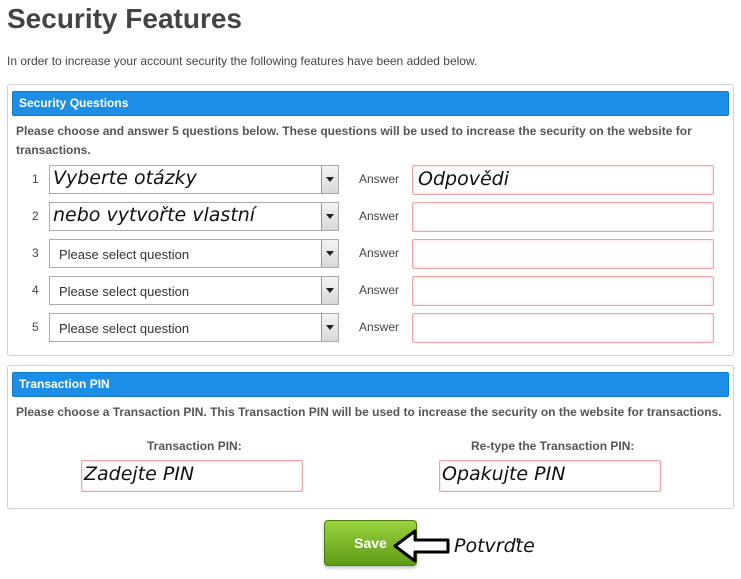 The image size is (741, 579). Describe the element at coordinates (494, 546) in the screenshot. I see `confirm-annotation: Potvrďte` at that location.